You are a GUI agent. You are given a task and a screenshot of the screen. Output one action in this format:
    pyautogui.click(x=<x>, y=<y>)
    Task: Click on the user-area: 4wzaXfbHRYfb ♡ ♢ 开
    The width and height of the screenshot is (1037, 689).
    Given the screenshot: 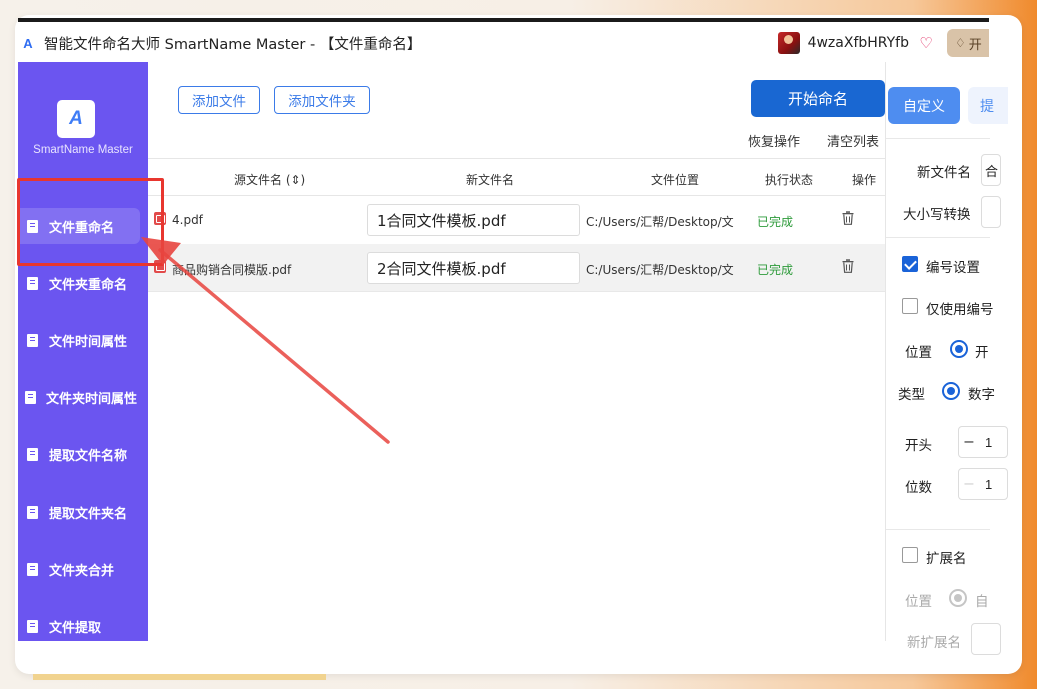 What is the action you would take?
    pyautogui.click(x=883, y=43)
    